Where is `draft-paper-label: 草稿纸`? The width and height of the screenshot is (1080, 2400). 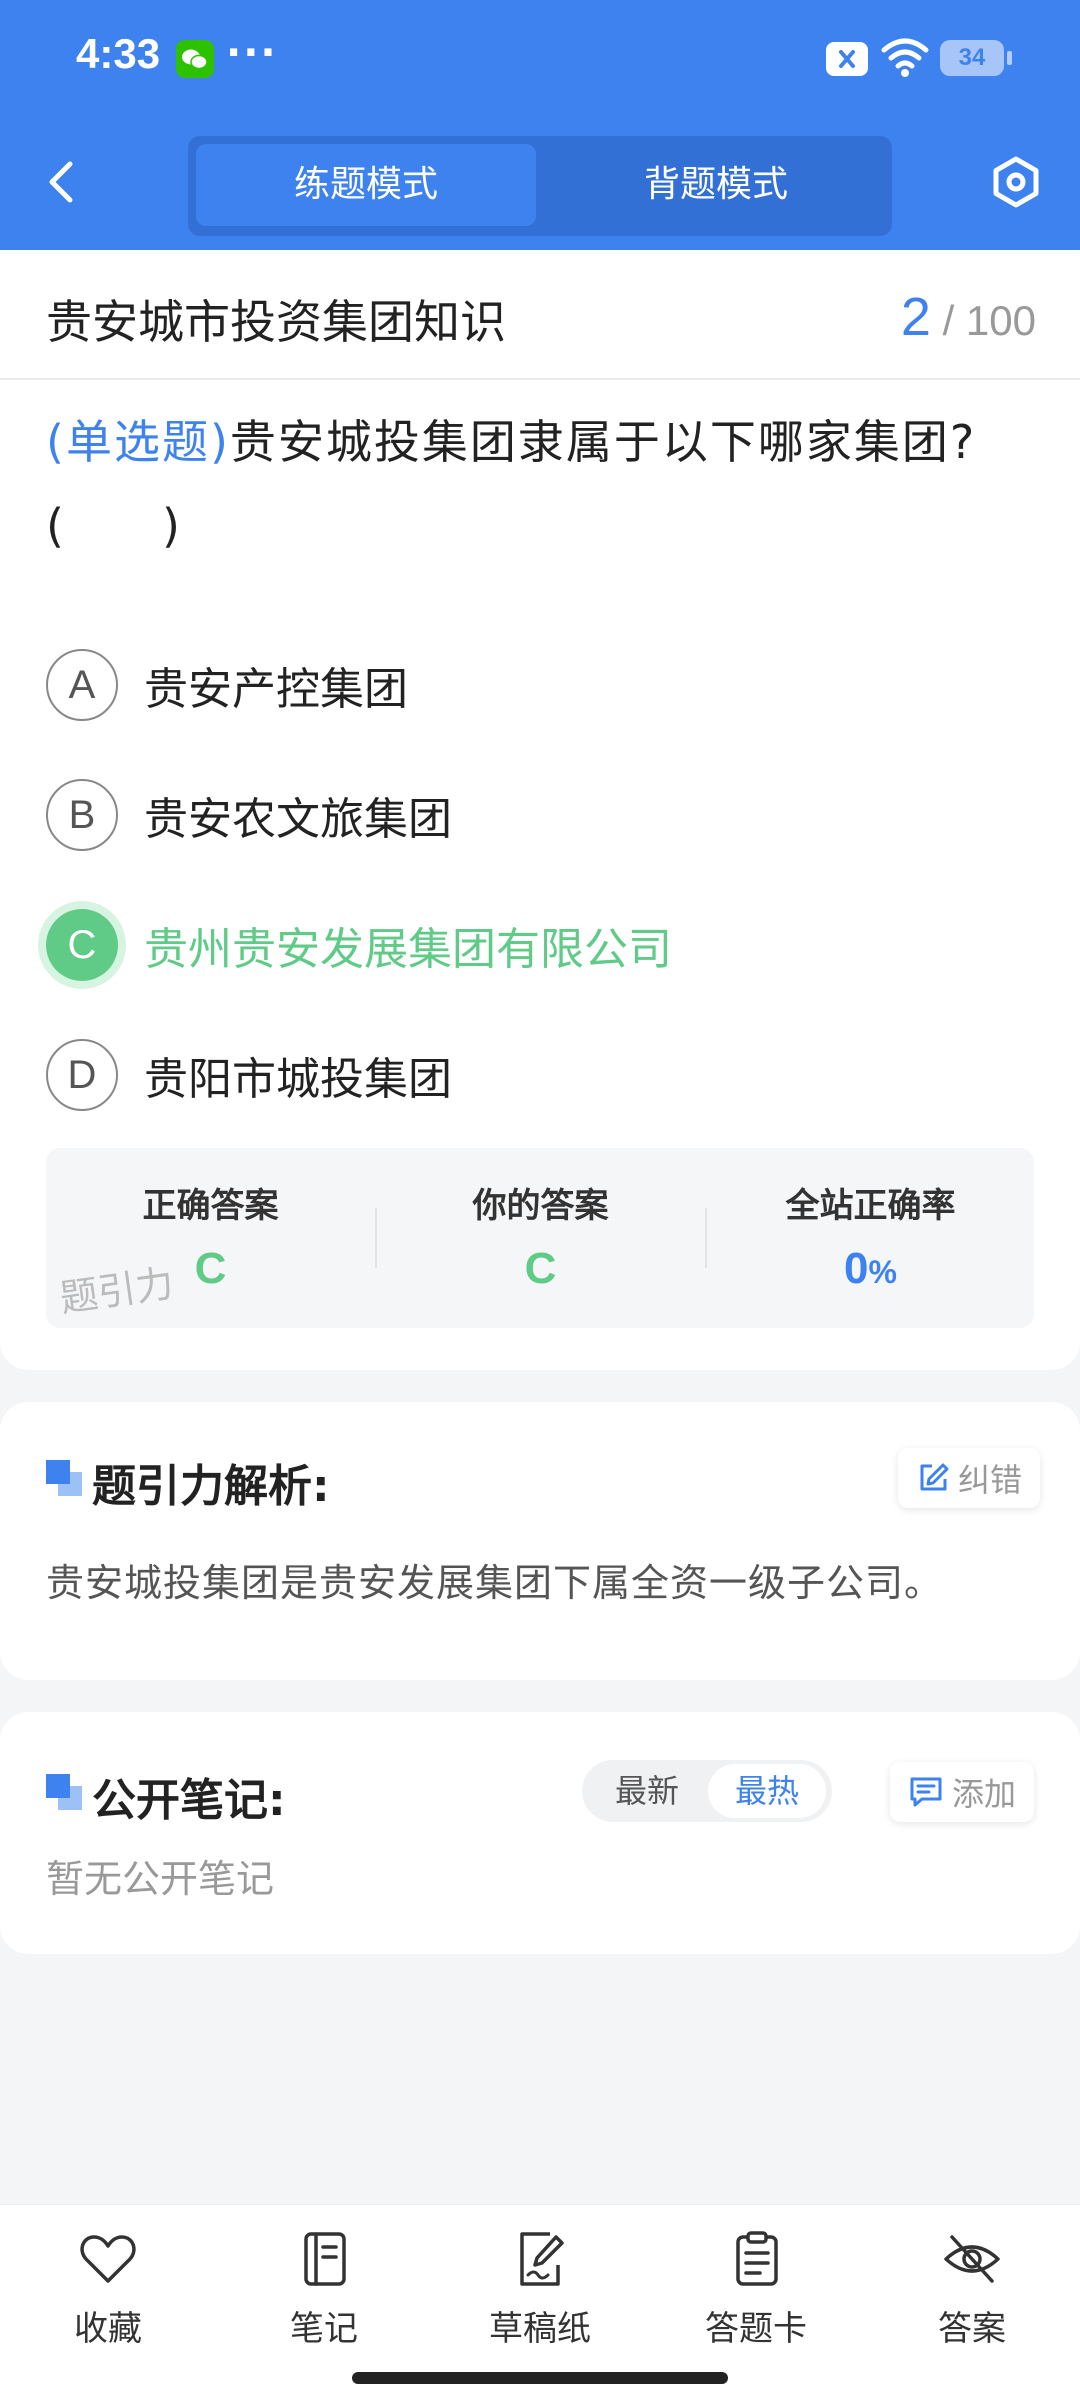 draft-paper-label: 草稿纸 is located at coordinates (540, 2329).